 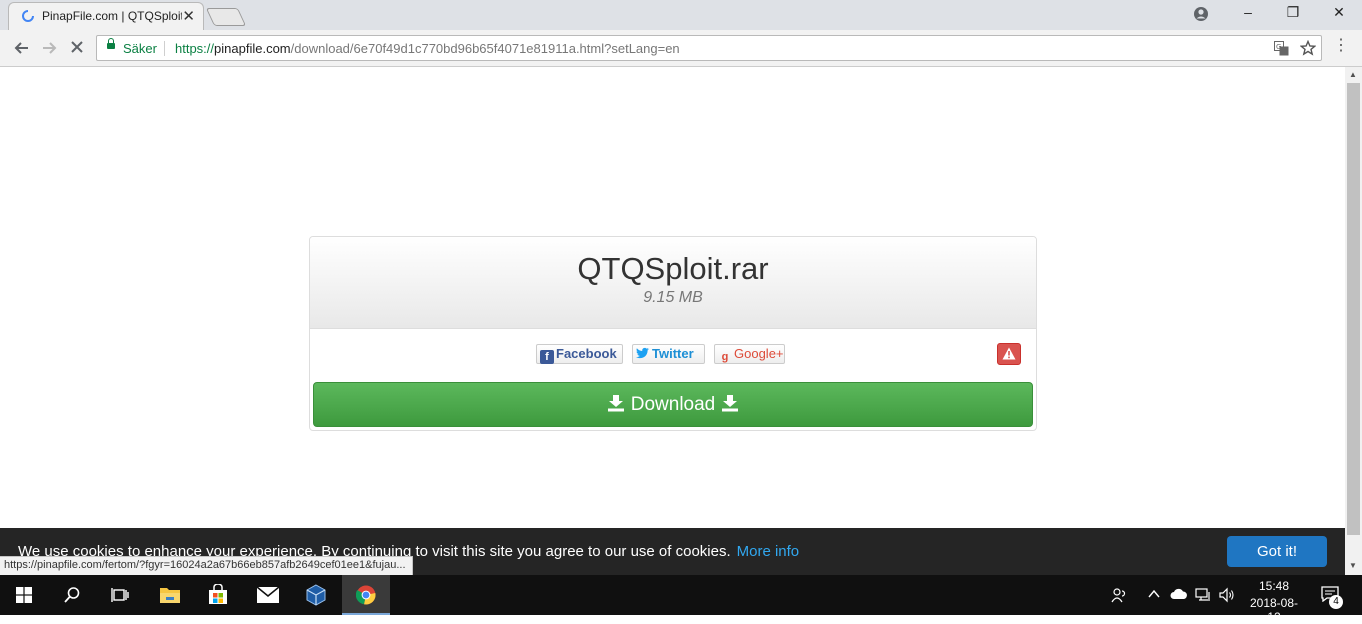 I want to click on task-view-icon, so click(x=120, y=595).